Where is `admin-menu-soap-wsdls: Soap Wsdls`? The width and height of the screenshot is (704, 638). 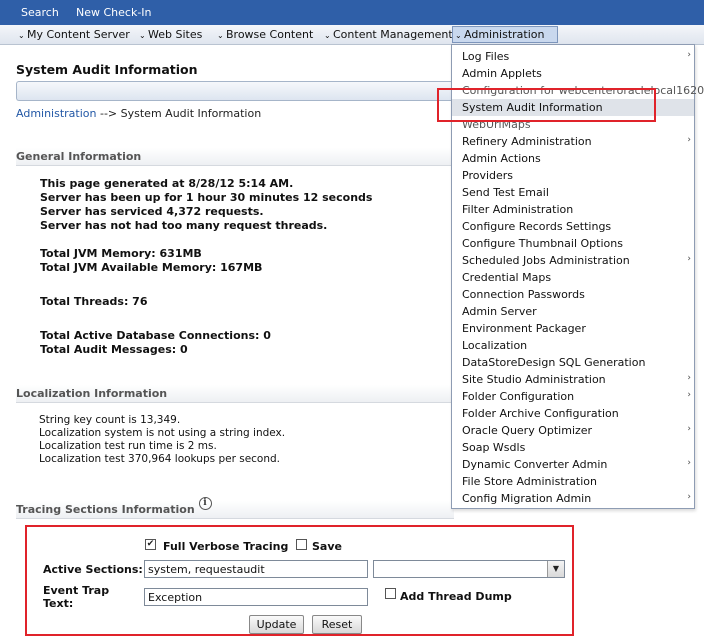
admin-menu-soap-wsdls: Soap Wsdls is located at coordinates (573, 447).